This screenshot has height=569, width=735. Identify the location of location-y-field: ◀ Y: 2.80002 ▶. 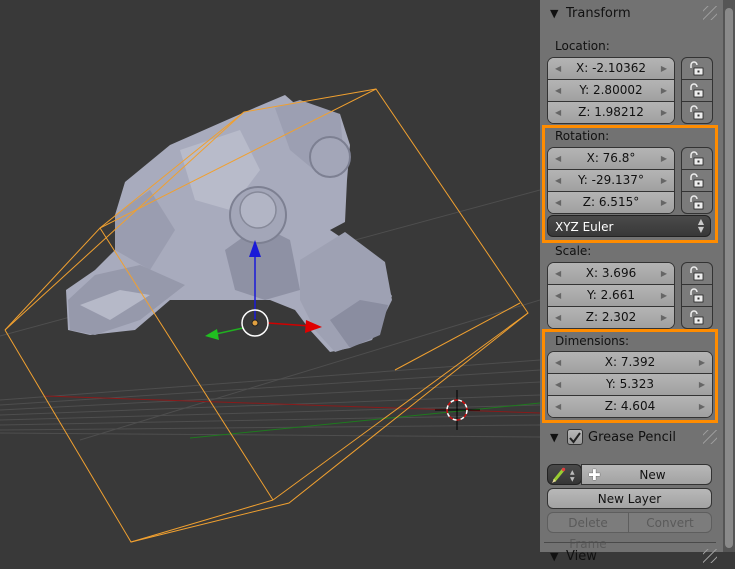
(611, 91).